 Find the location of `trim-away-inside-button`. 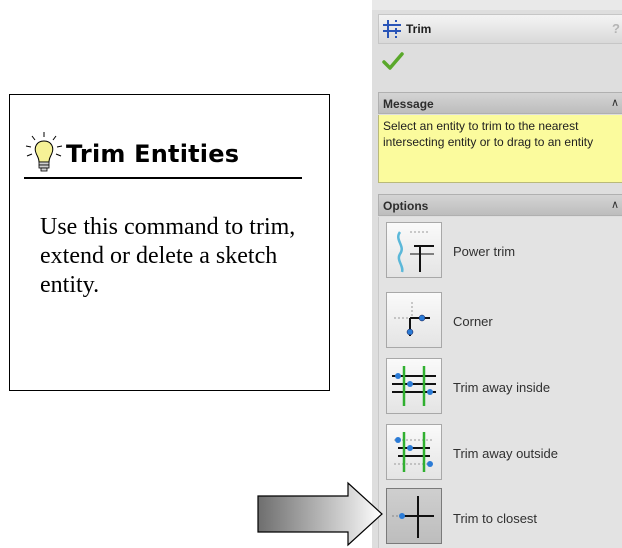

trim-away-inside-button is located at coordinates (414, 386).